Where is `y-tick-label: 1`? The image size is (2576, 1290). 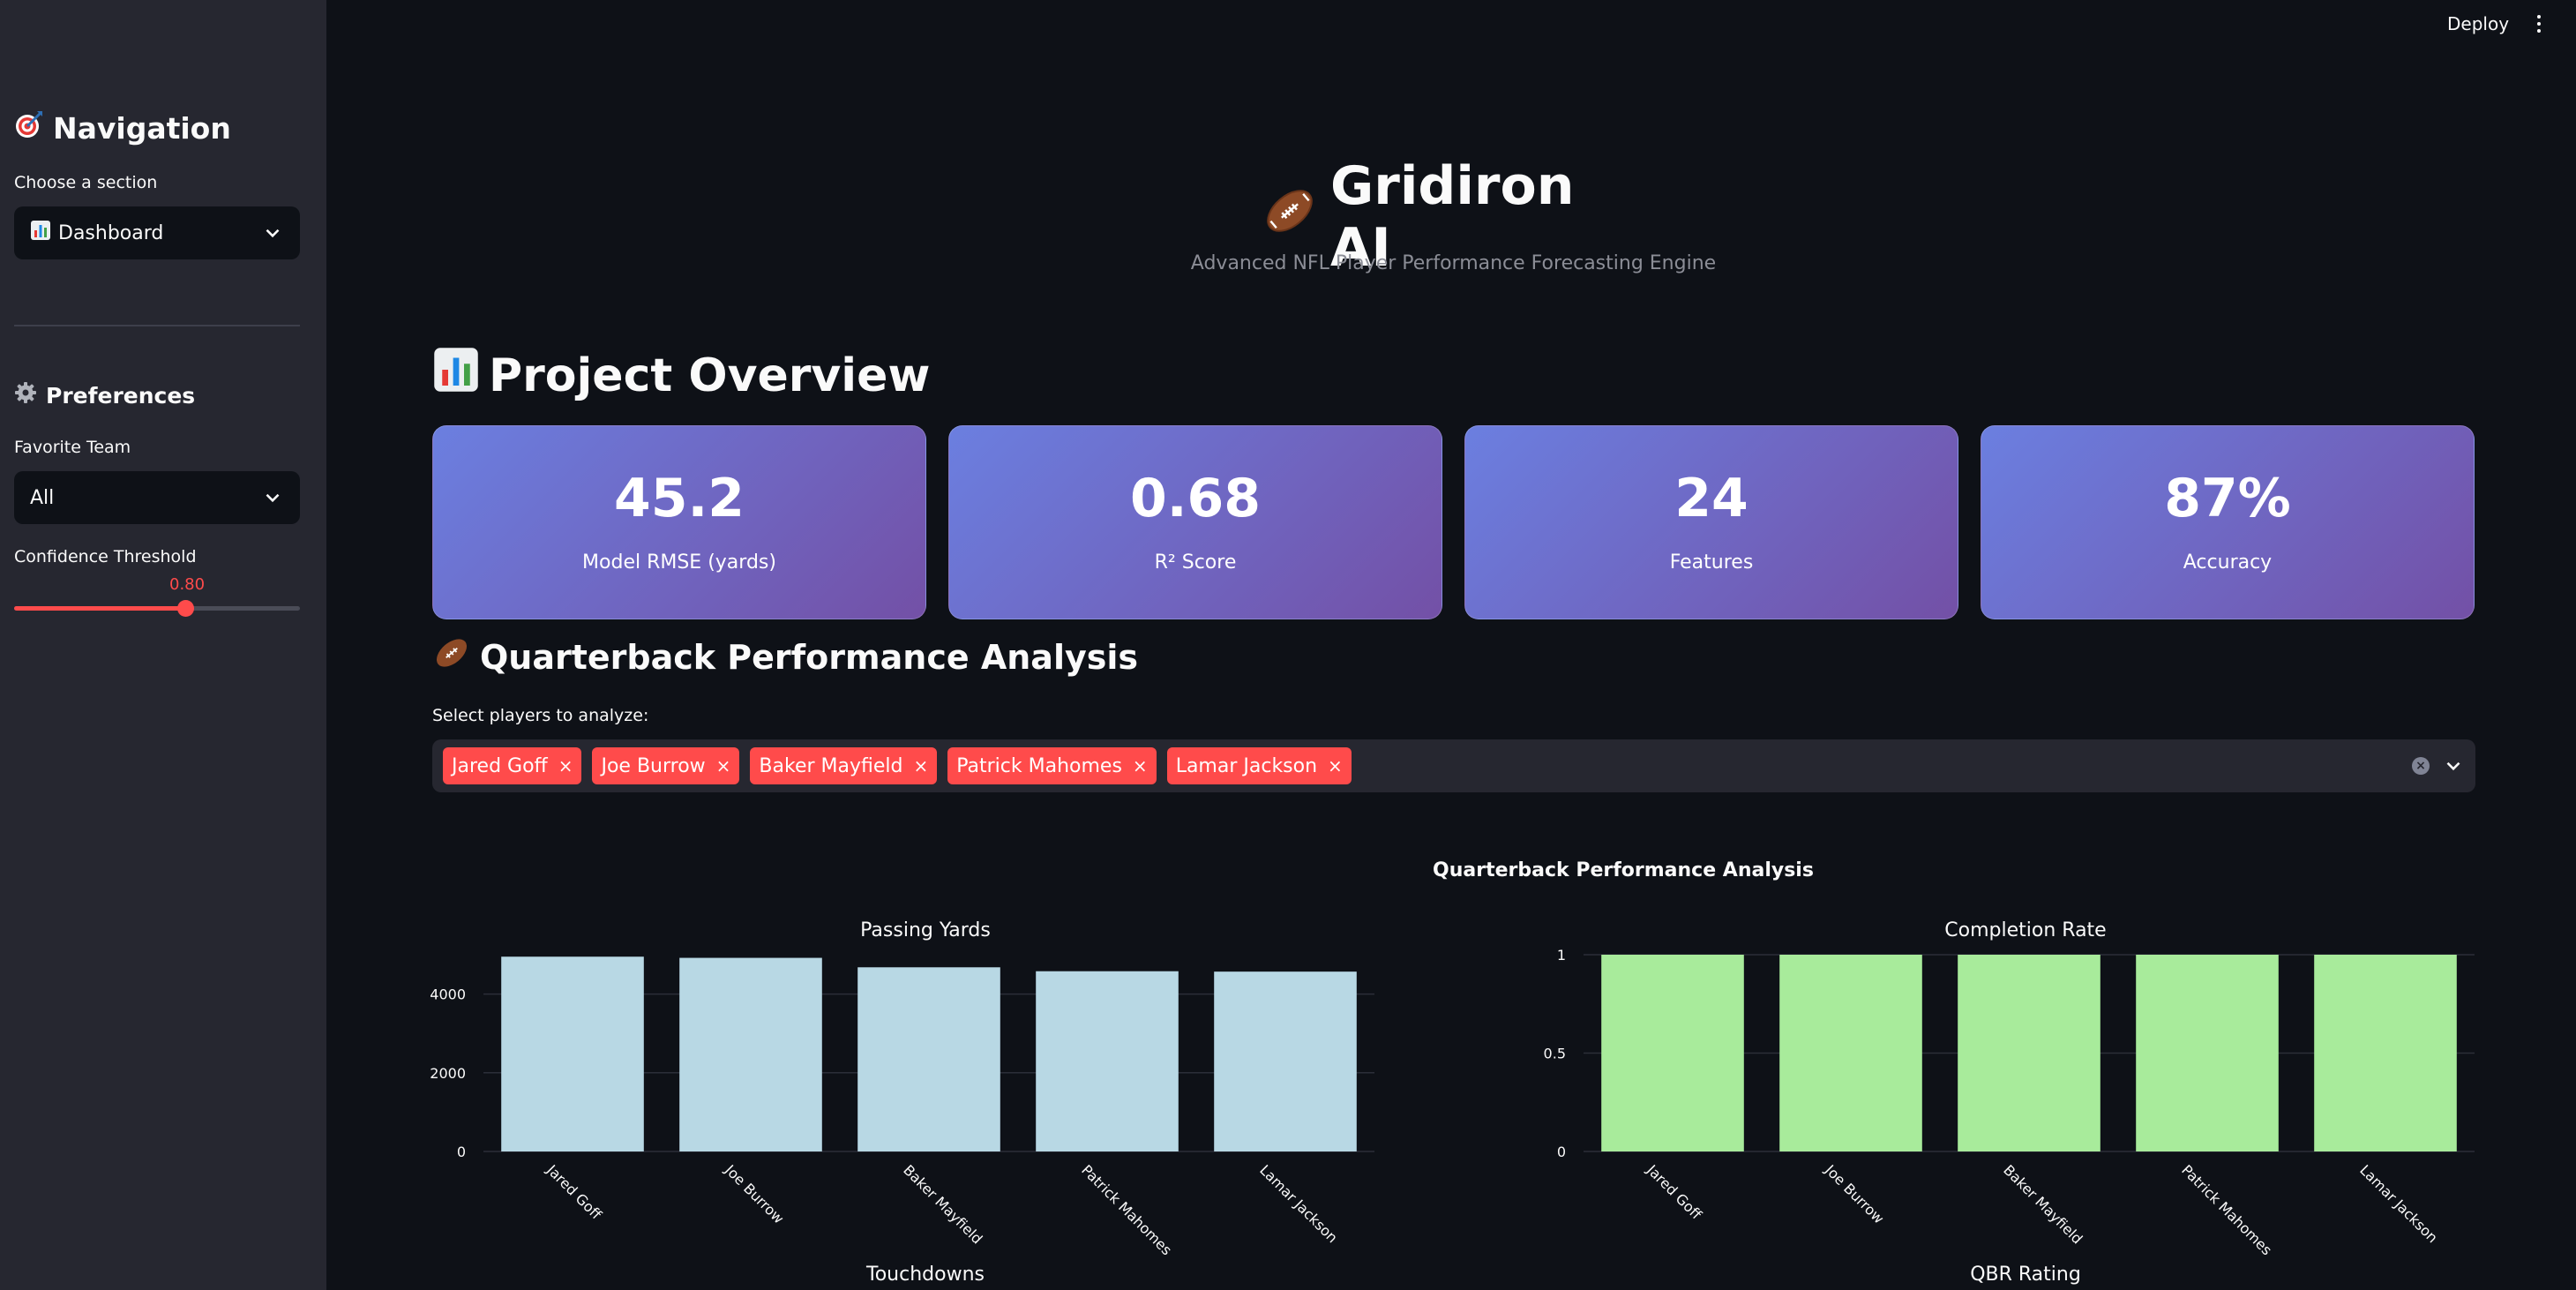
y-tick-label: 1 is located at coordinates (1562, 955).